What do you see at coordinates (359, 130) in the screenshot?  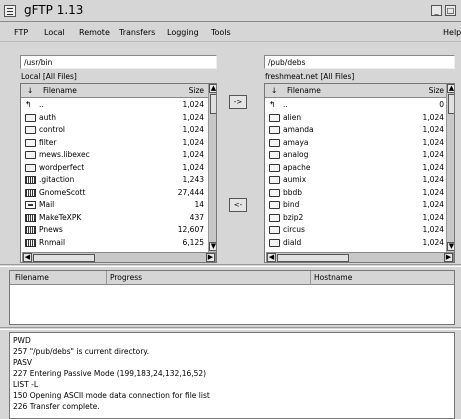 I see `file-row: amanda 1,024` at bounding box center [359, 130].